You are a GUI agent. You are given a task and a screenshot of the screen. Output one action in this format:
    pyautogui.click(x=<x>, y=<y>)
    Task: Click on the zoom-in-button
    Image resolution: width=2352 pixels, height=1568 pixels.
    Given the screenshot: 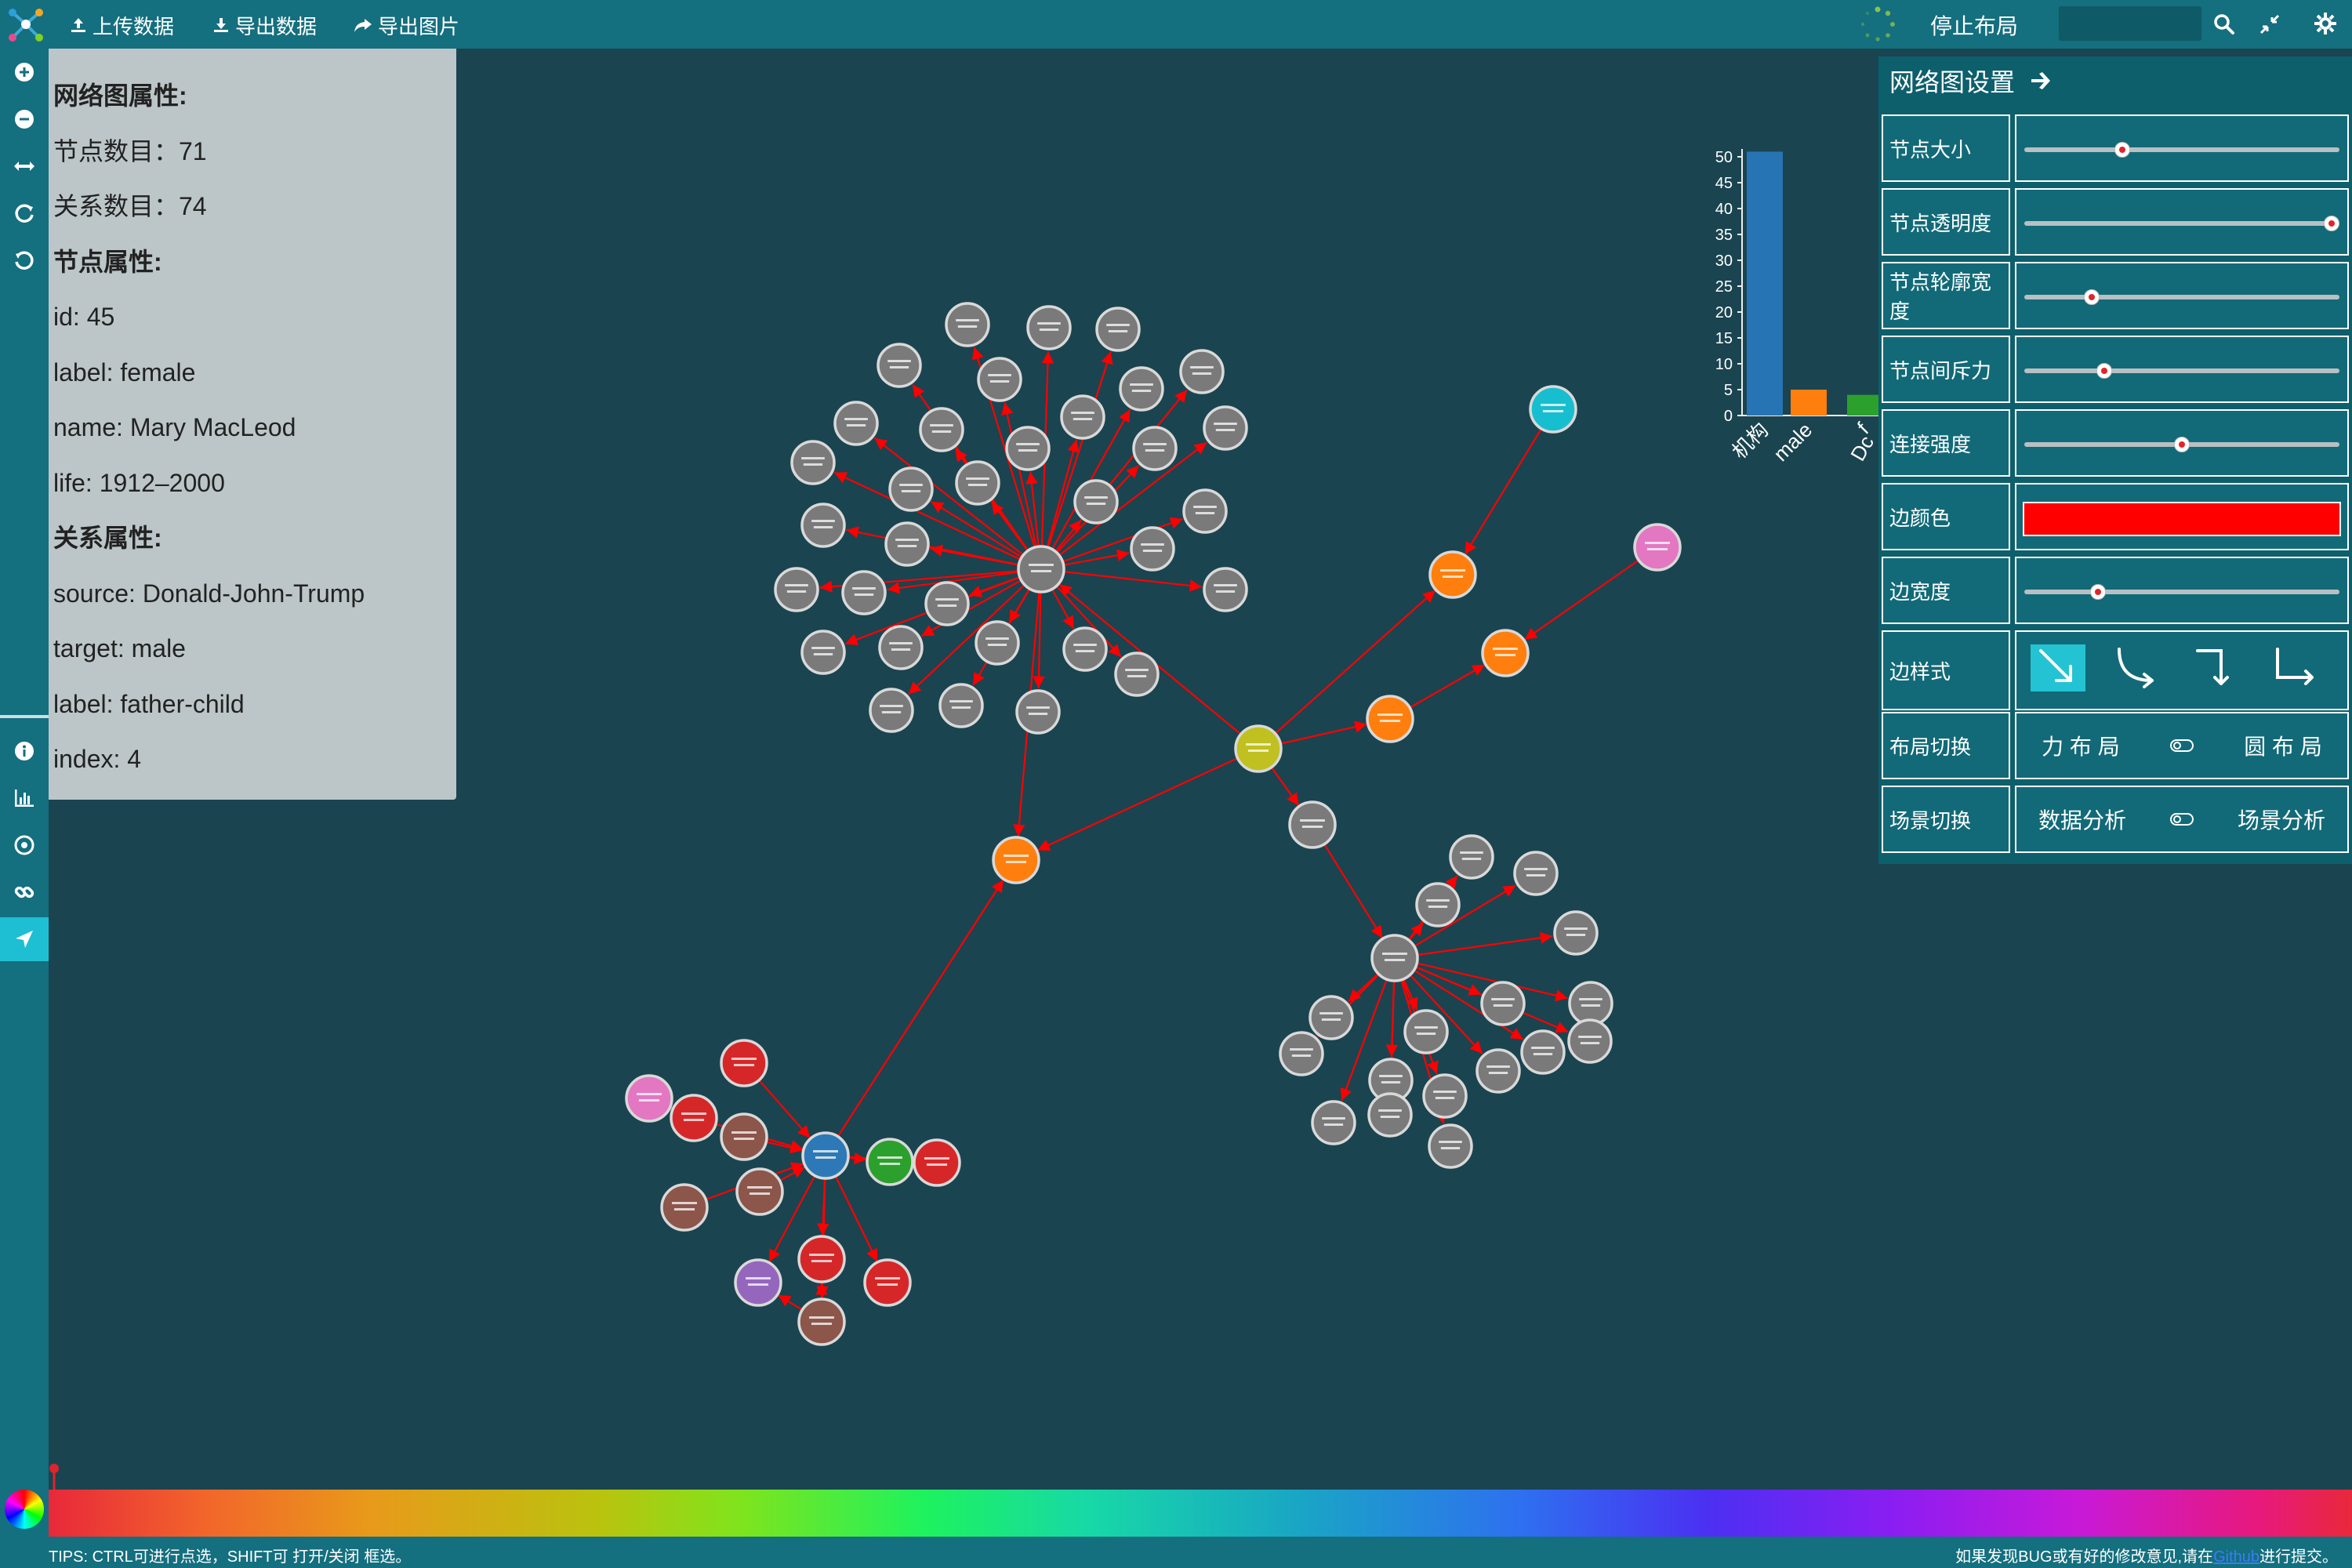 What is the action you would take?
    pyautogui.click(x=24, y=72)
    